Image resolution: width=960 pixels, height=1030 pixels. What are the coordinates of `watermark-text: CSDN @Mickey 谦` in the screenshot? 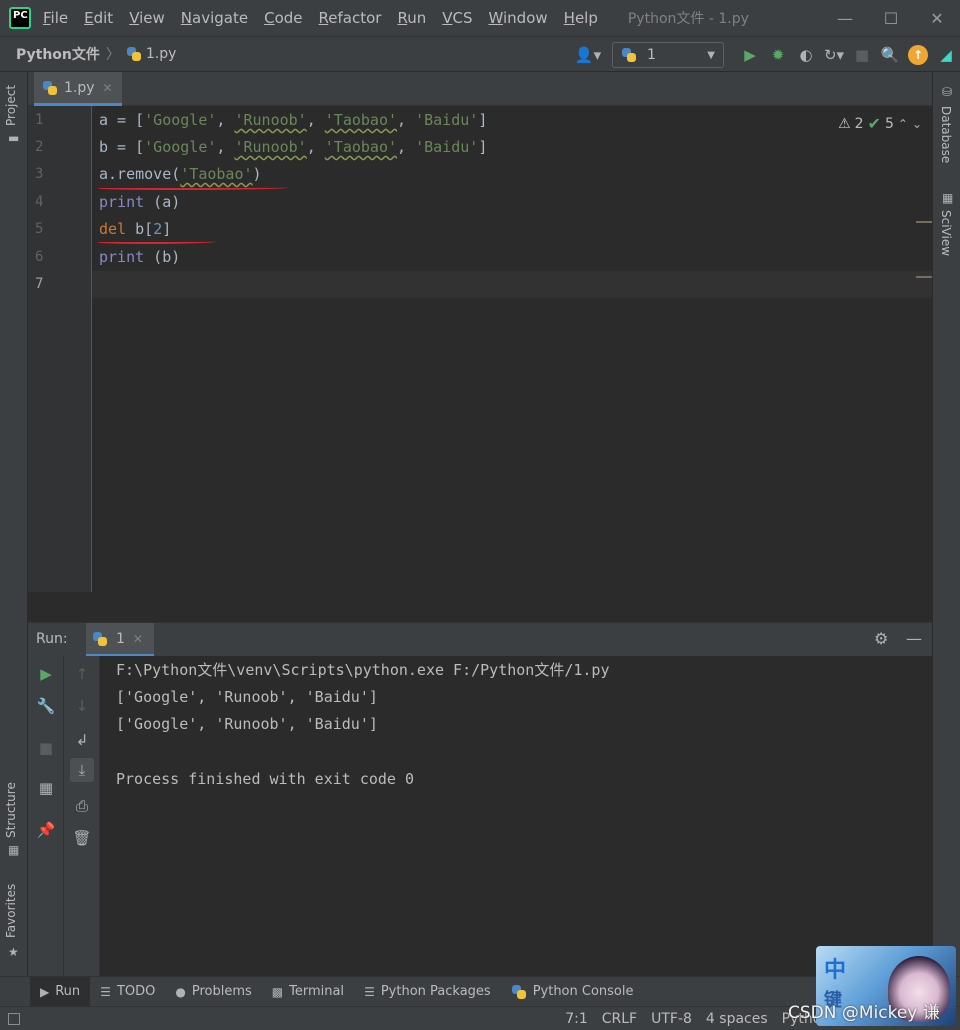 It's located at (864, 1013).